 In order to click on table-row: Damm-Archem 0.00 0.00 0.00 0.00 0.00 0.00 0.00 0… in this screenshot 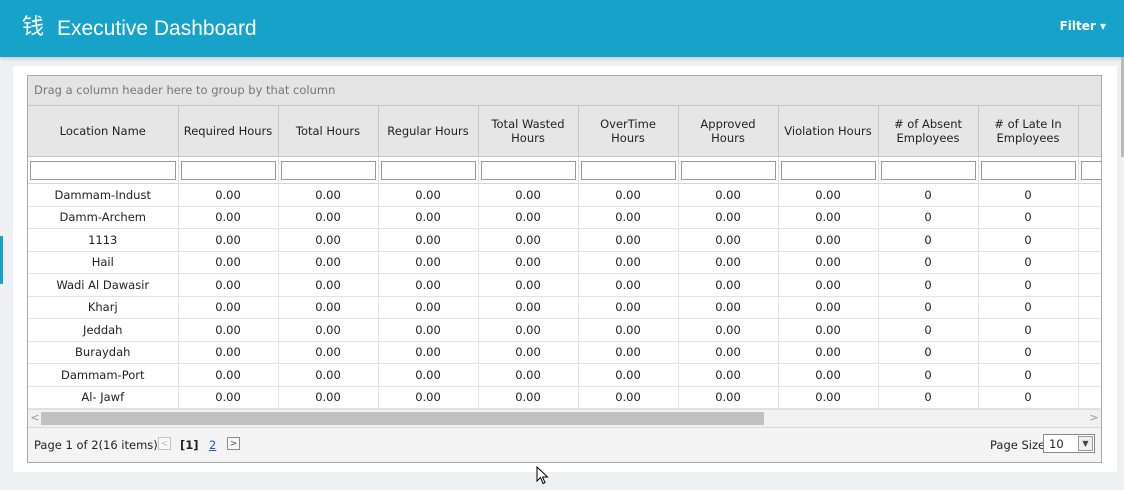, I will do `click(564, 217)`.